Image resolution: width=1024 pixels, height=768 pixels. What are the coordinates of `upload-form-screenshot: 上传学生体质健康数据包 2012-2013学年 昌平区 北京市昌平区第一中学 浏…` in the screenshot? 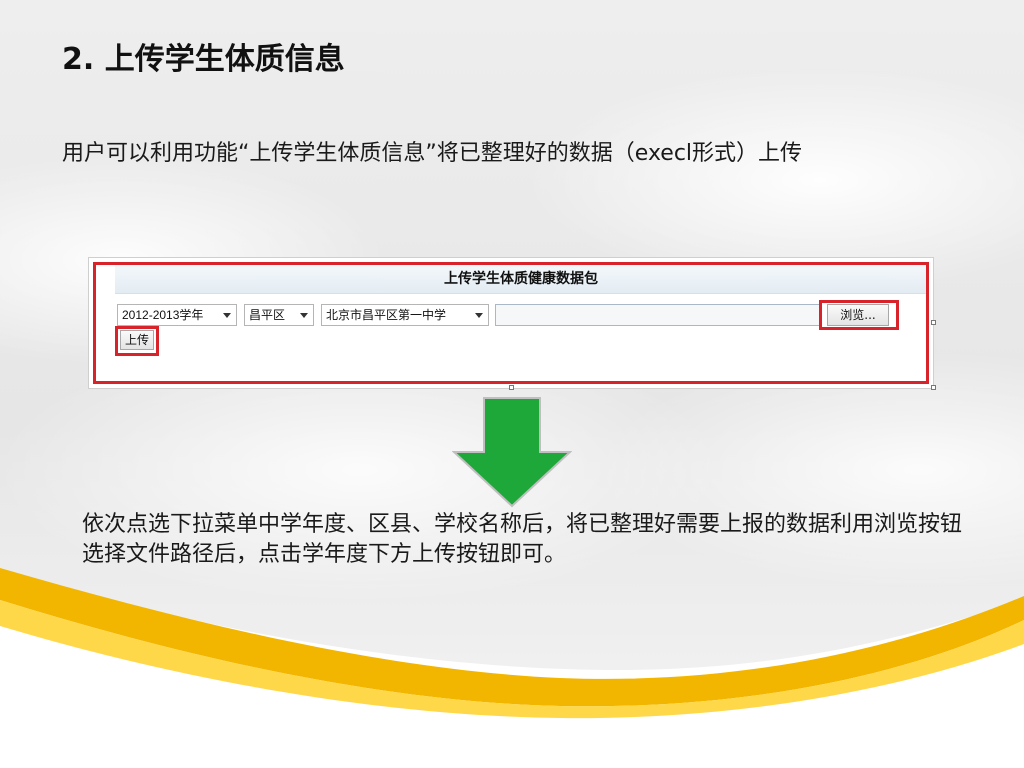 It's located at (512, 323).